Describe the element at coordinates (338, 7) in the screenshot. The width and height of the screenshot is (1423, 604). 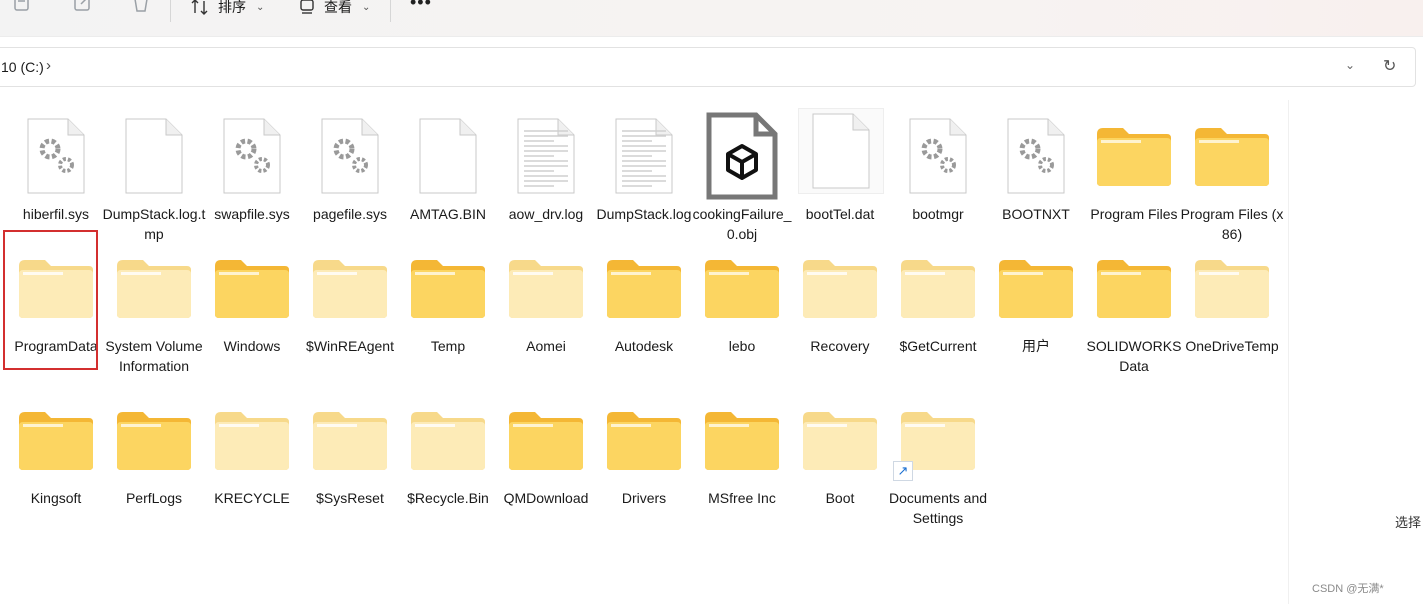
I see `view-label: 查看` at that location.